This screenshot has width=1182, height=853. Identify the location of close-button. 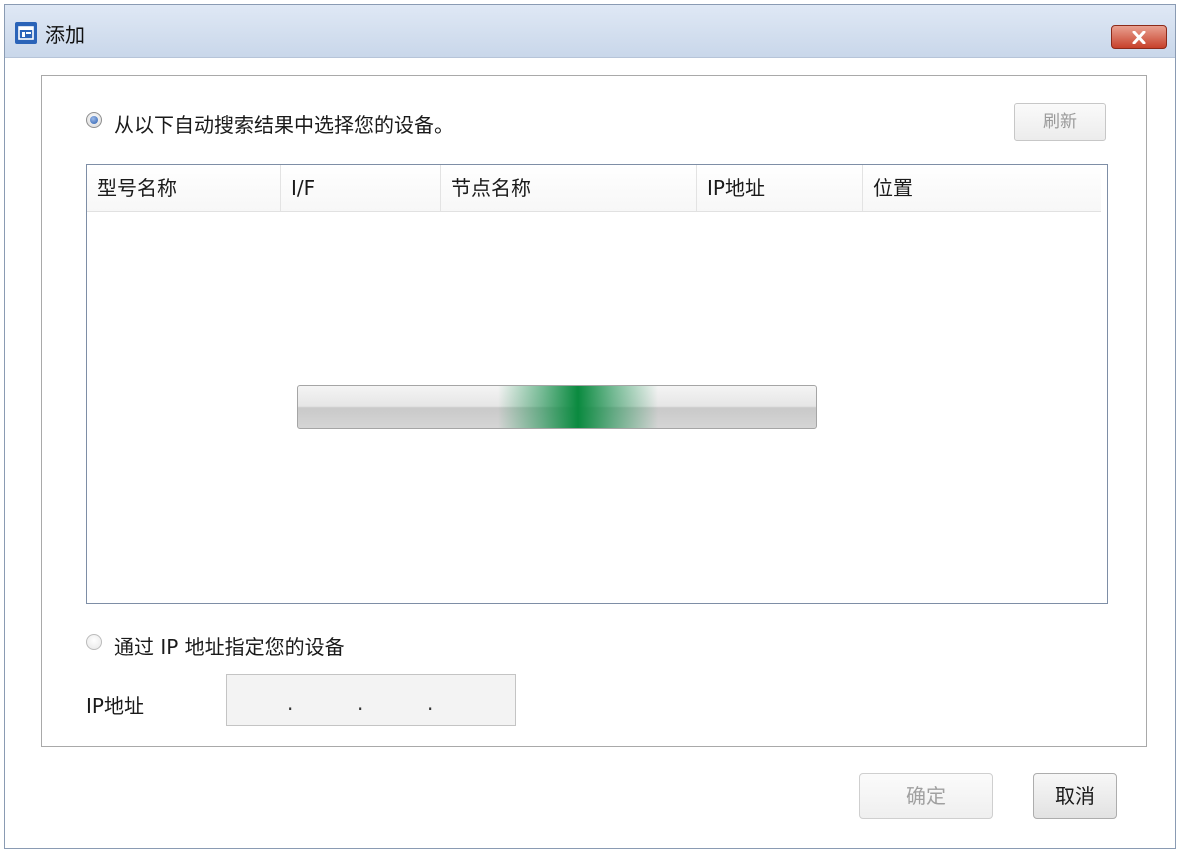
(1139, 37).